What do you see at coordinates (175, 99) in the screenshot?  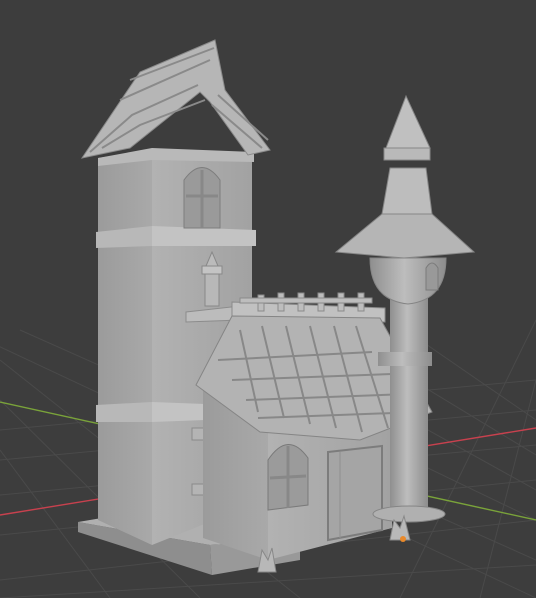 I see `tower-roof` at bounding box center [175, 99].